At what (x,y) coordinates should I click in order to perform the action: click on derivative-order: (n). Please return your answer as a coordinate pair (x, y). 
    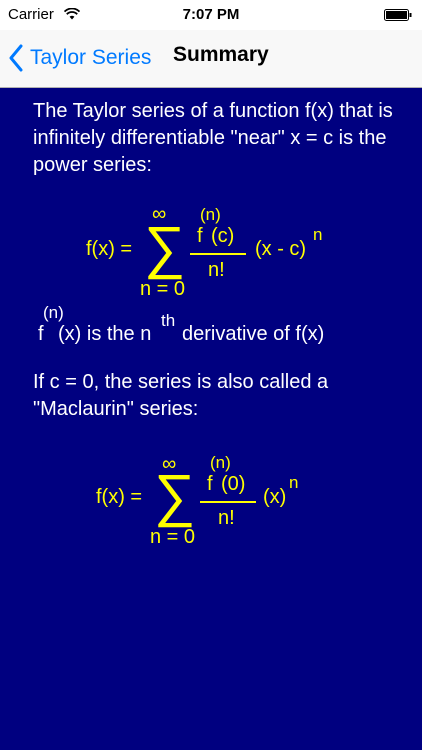
    Looking at the image, I should click on (53, 312).